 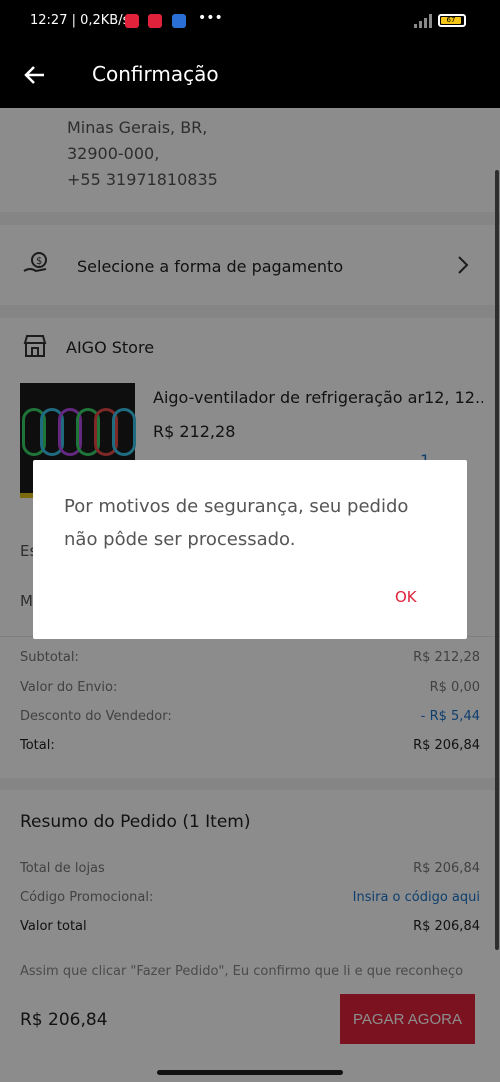 I want to click on more-notifications-icon: •••, so click(x=210, y=18).